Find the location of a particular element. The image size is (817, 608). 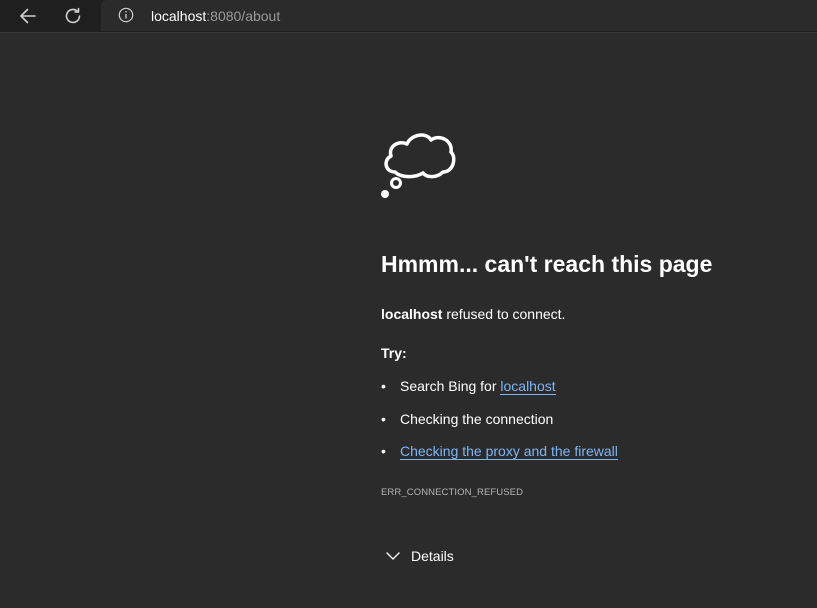

error-code: ERR_CONNECTION_REFUSED is located at coordinates (452, 492).